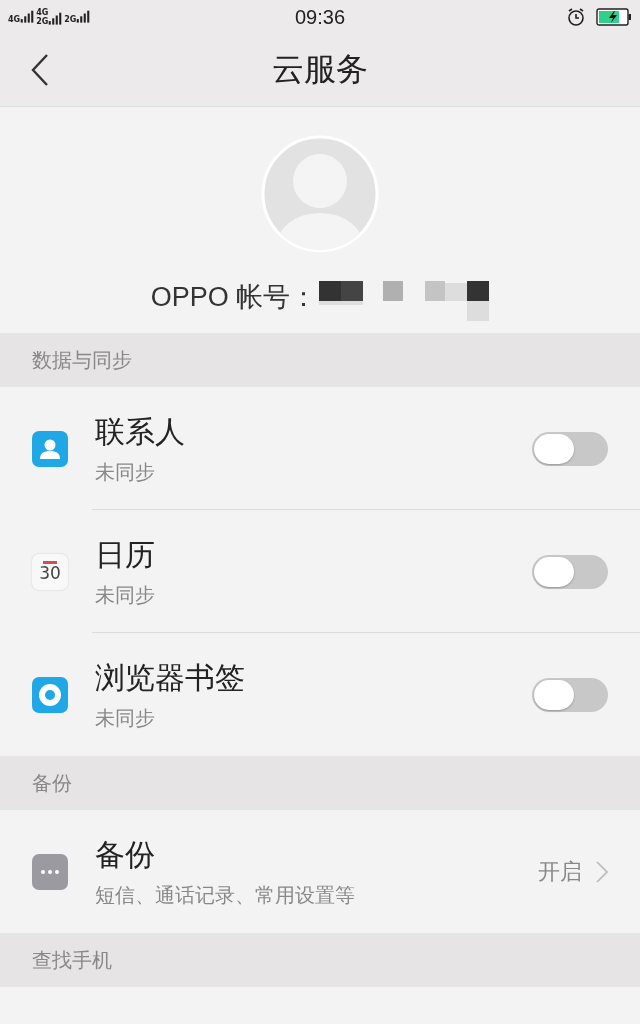 The image size is (640, 1024). Describe the element at coordinates (234, 297) in the screenshot. I see `account-label: OPPO 帐号：` at that location.